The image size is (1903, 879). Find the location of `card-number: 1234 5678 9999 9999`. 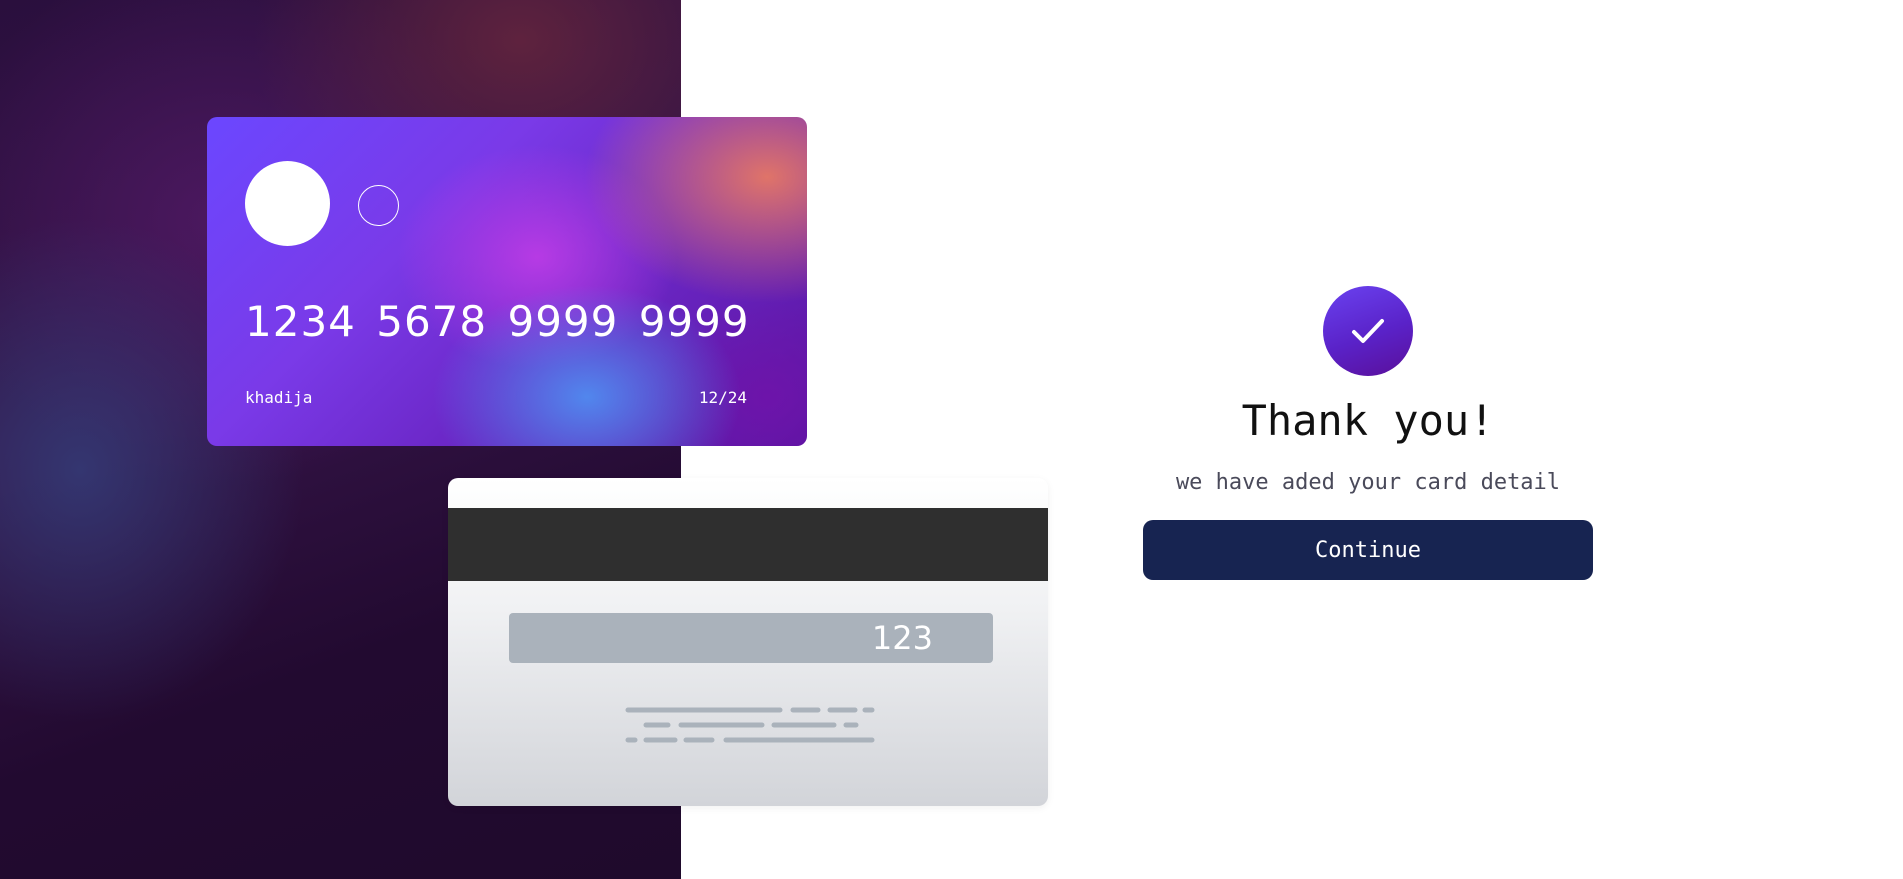

card-number: 1234 5678 9999 9999 is located at coordinates (497, 321).